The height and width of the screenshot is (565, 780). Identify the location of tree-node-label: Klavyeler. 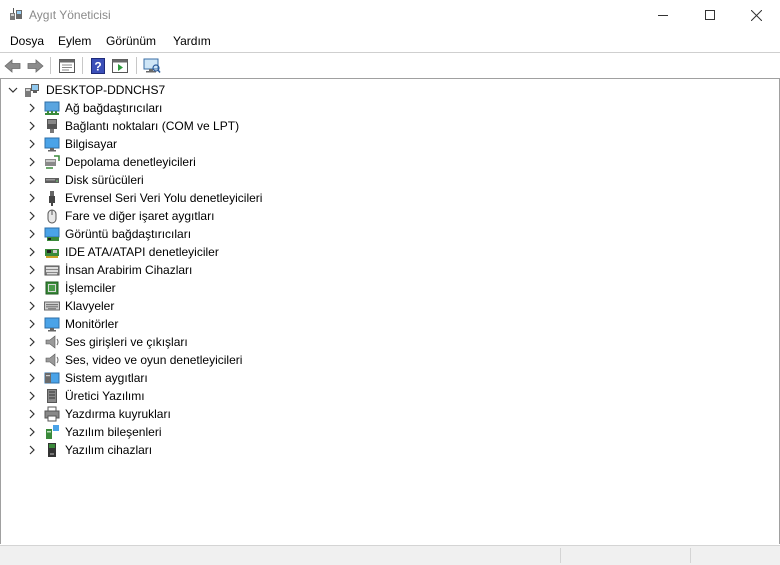
(90, 306).